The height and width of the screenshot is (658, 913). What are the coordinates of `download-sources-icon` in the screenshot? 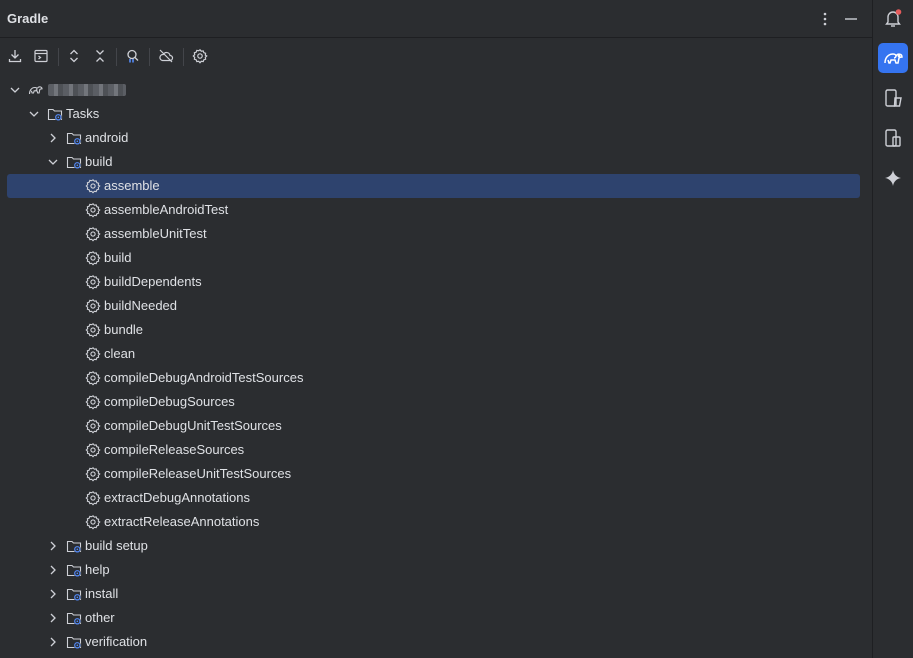 It's located at (15, 56).